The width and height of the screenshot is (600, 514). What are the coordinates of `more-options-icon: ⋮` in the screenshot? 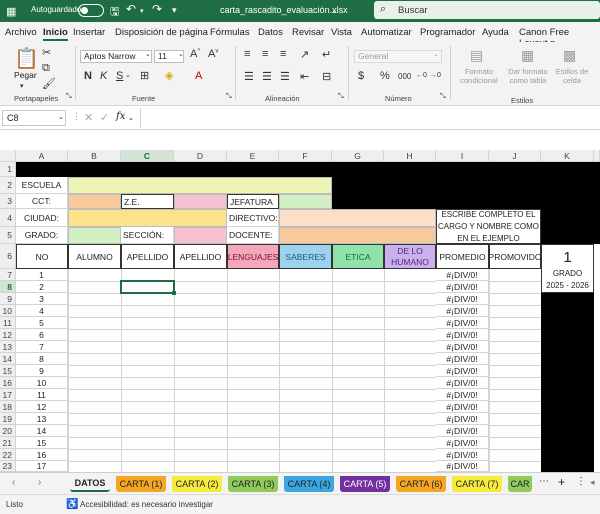 It's located at (581, 481).